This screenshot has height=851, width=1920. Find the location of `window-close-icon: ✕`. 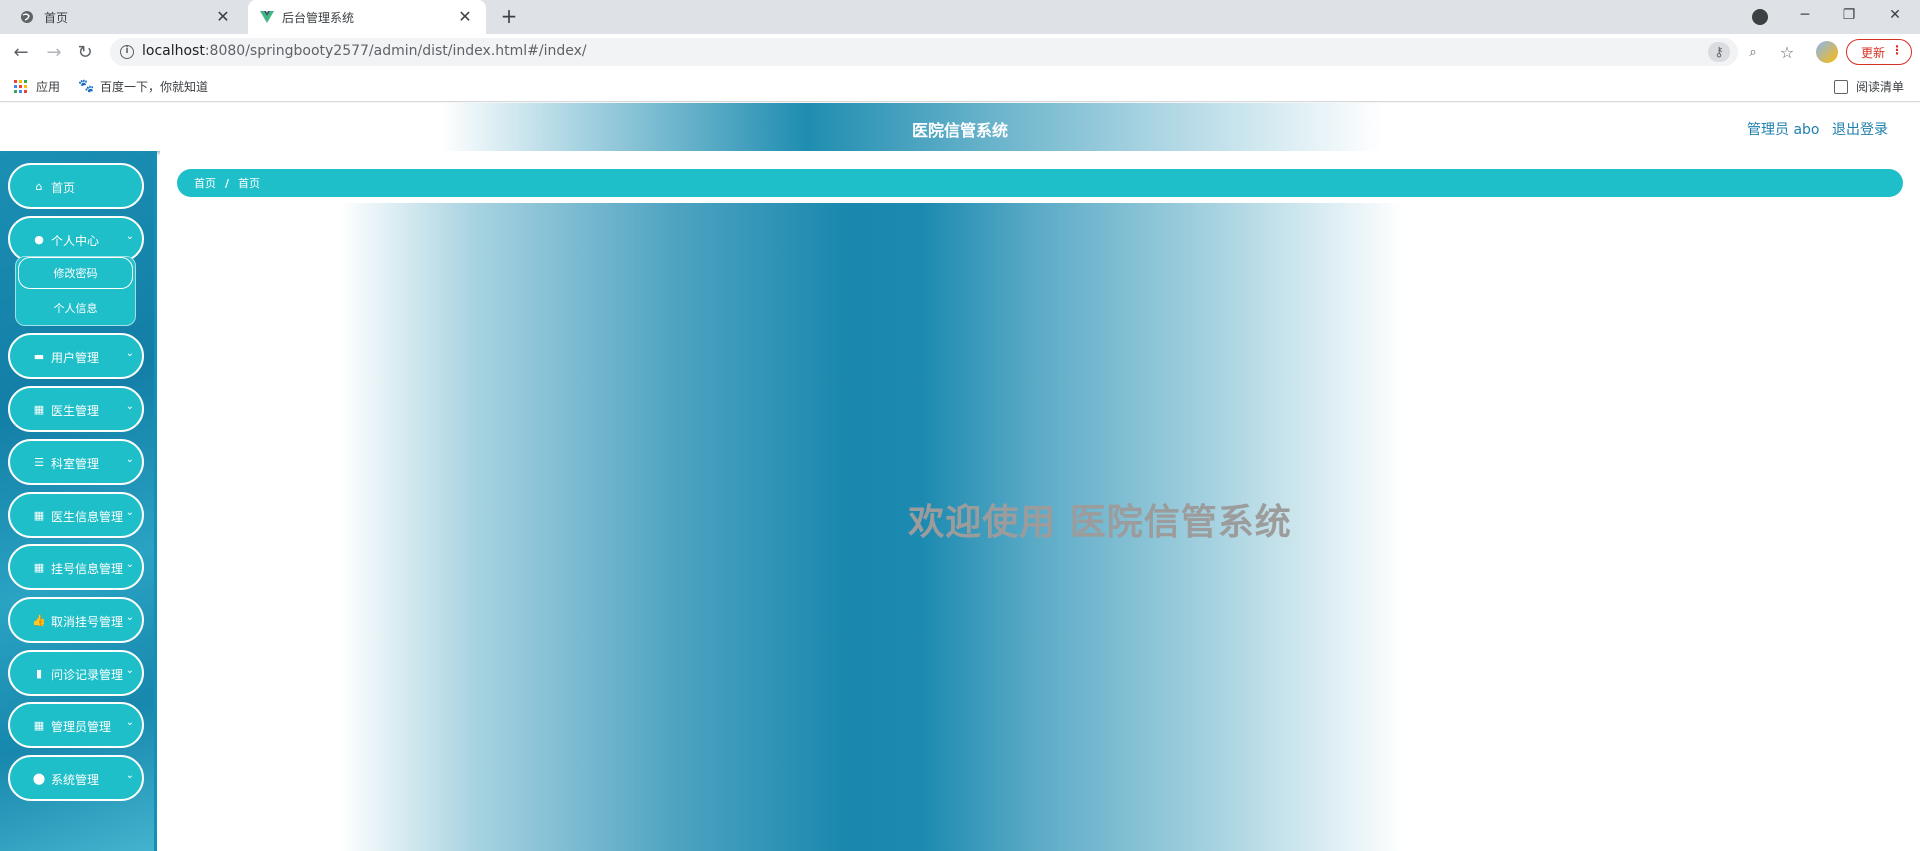

window-close-icon: ✕ is located at coordinates (1895, 15).